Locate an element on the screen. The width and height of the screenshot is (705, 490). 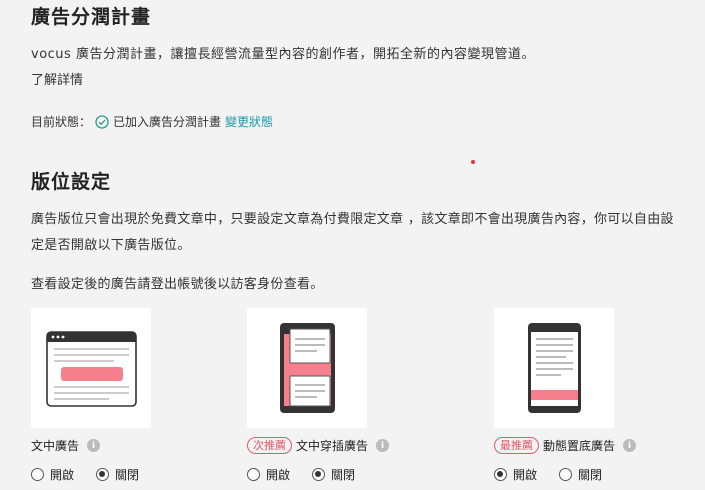
placement-note: 查看設定後的廣告請登出帳號後以訪客身份查看。 is located at coordinates (177, 284).